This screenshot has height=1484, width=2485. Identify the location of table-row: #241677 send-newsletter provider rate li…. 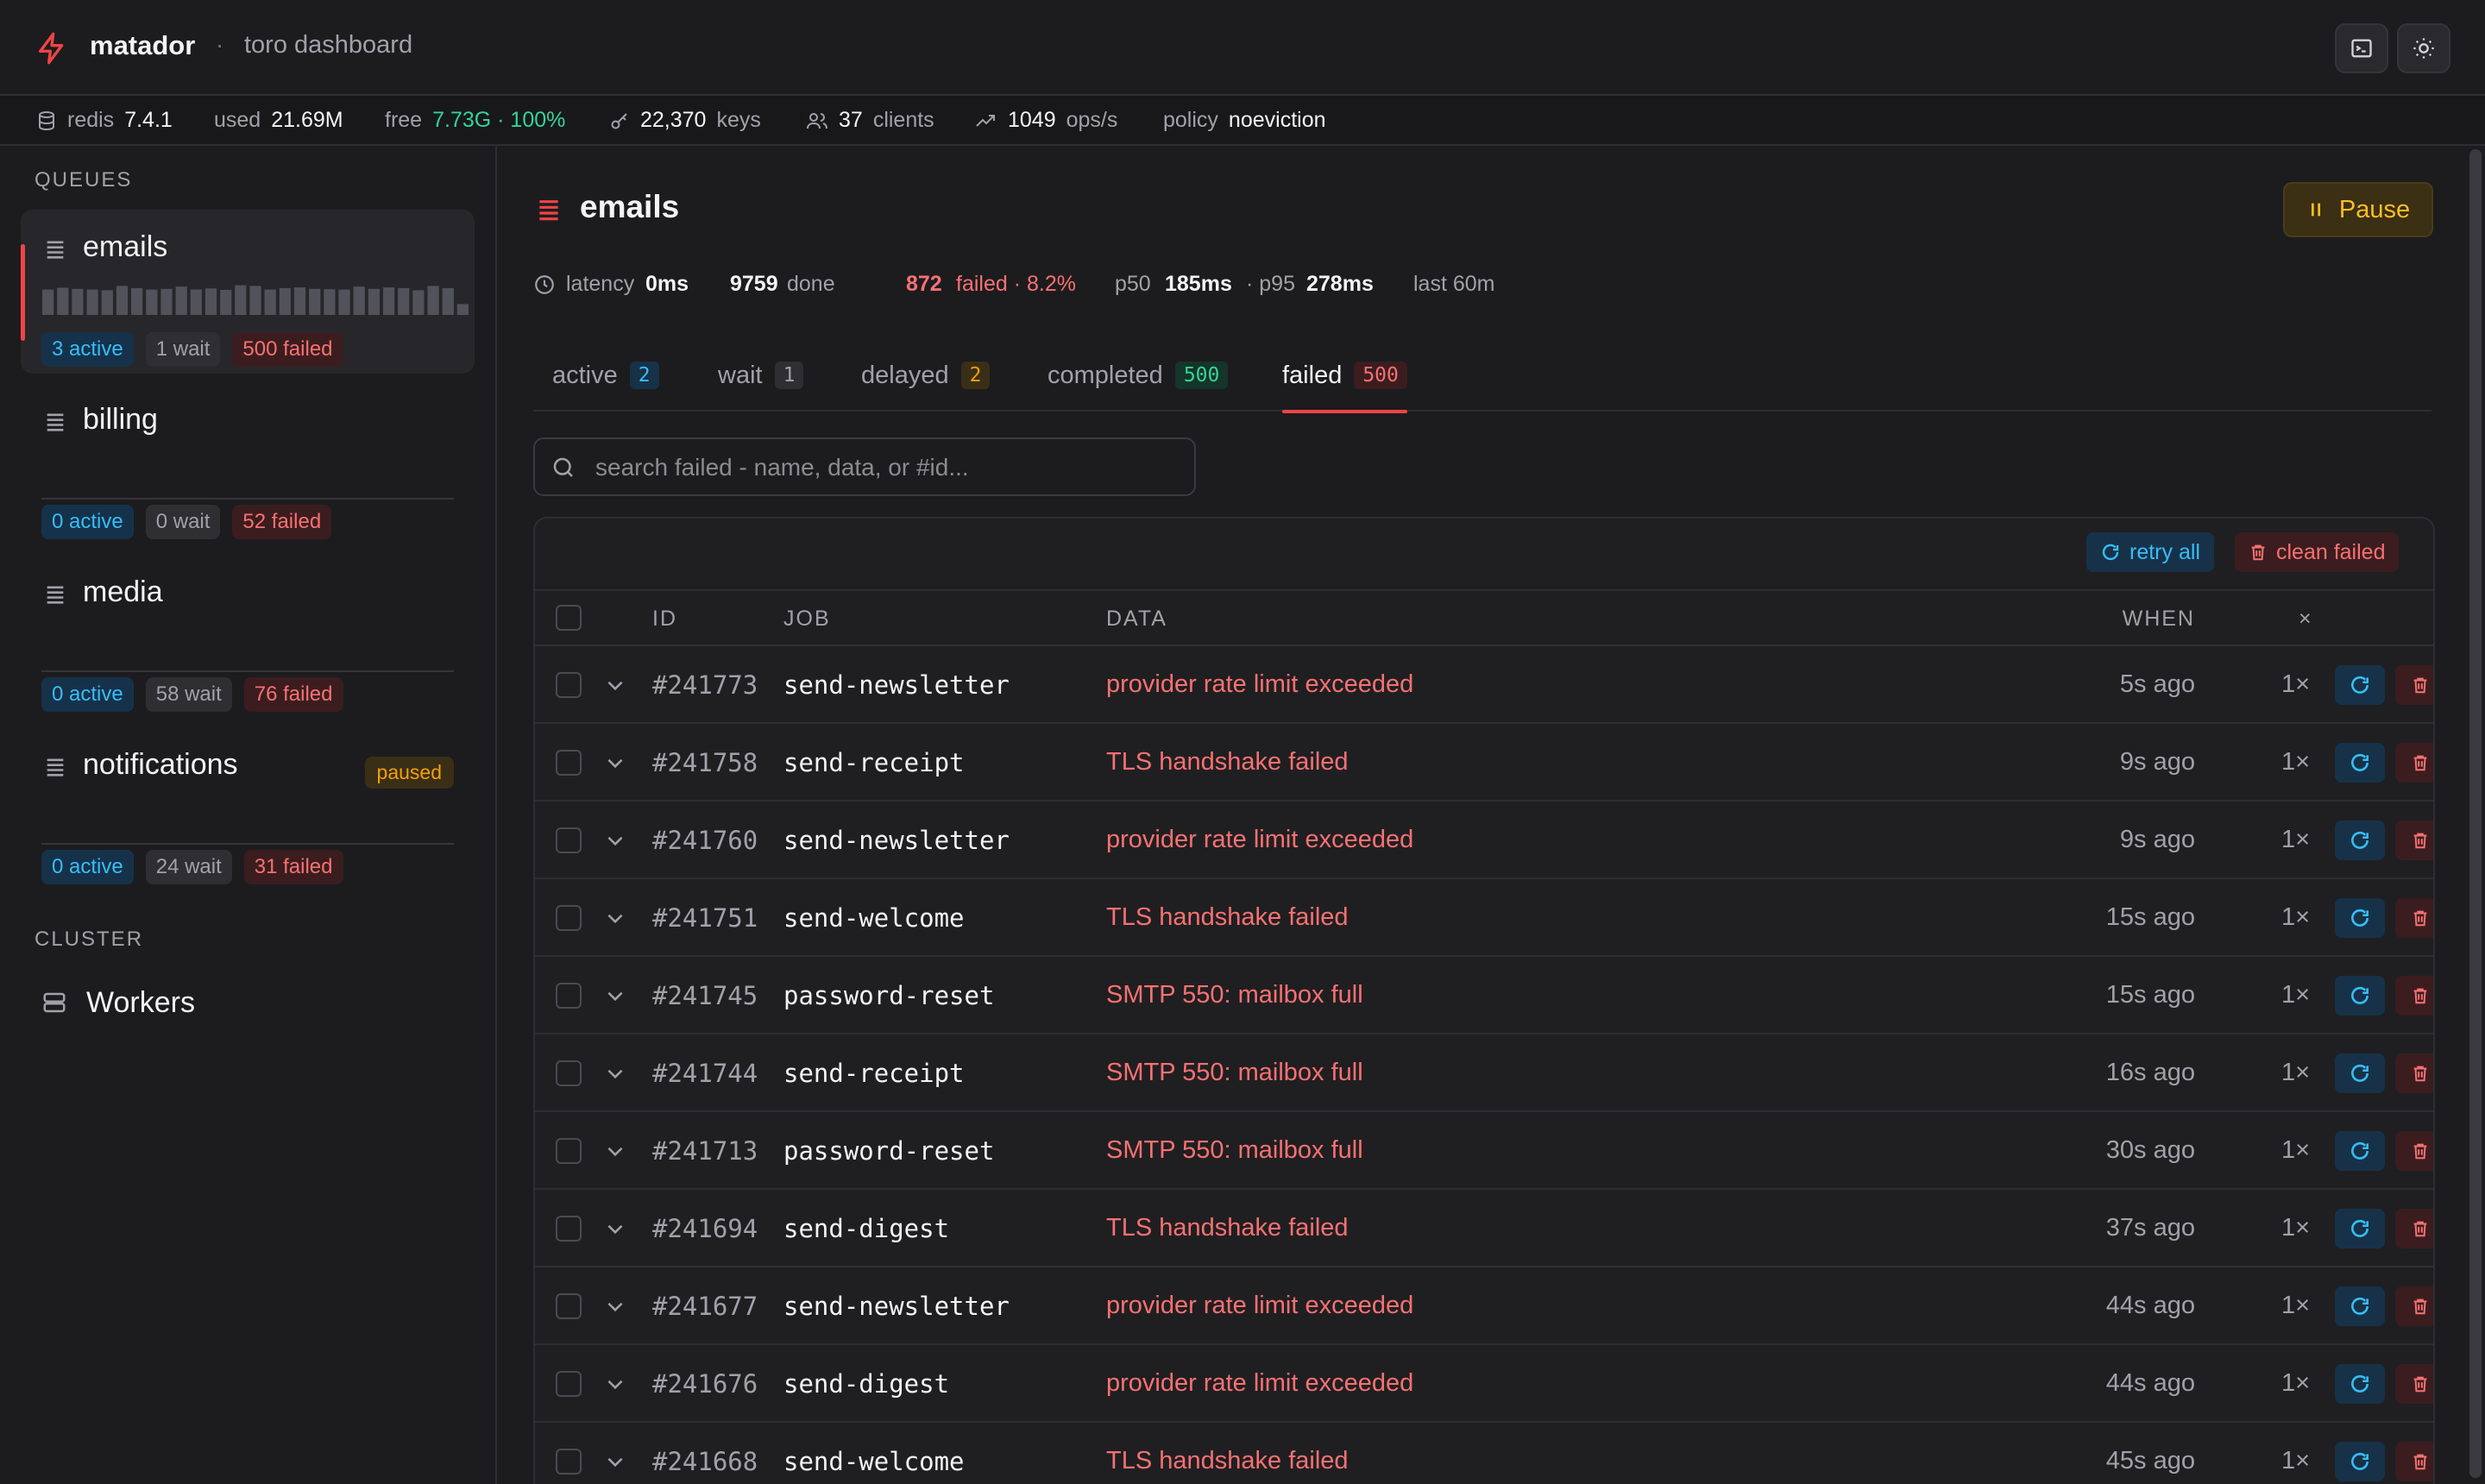
(1484, 1306).